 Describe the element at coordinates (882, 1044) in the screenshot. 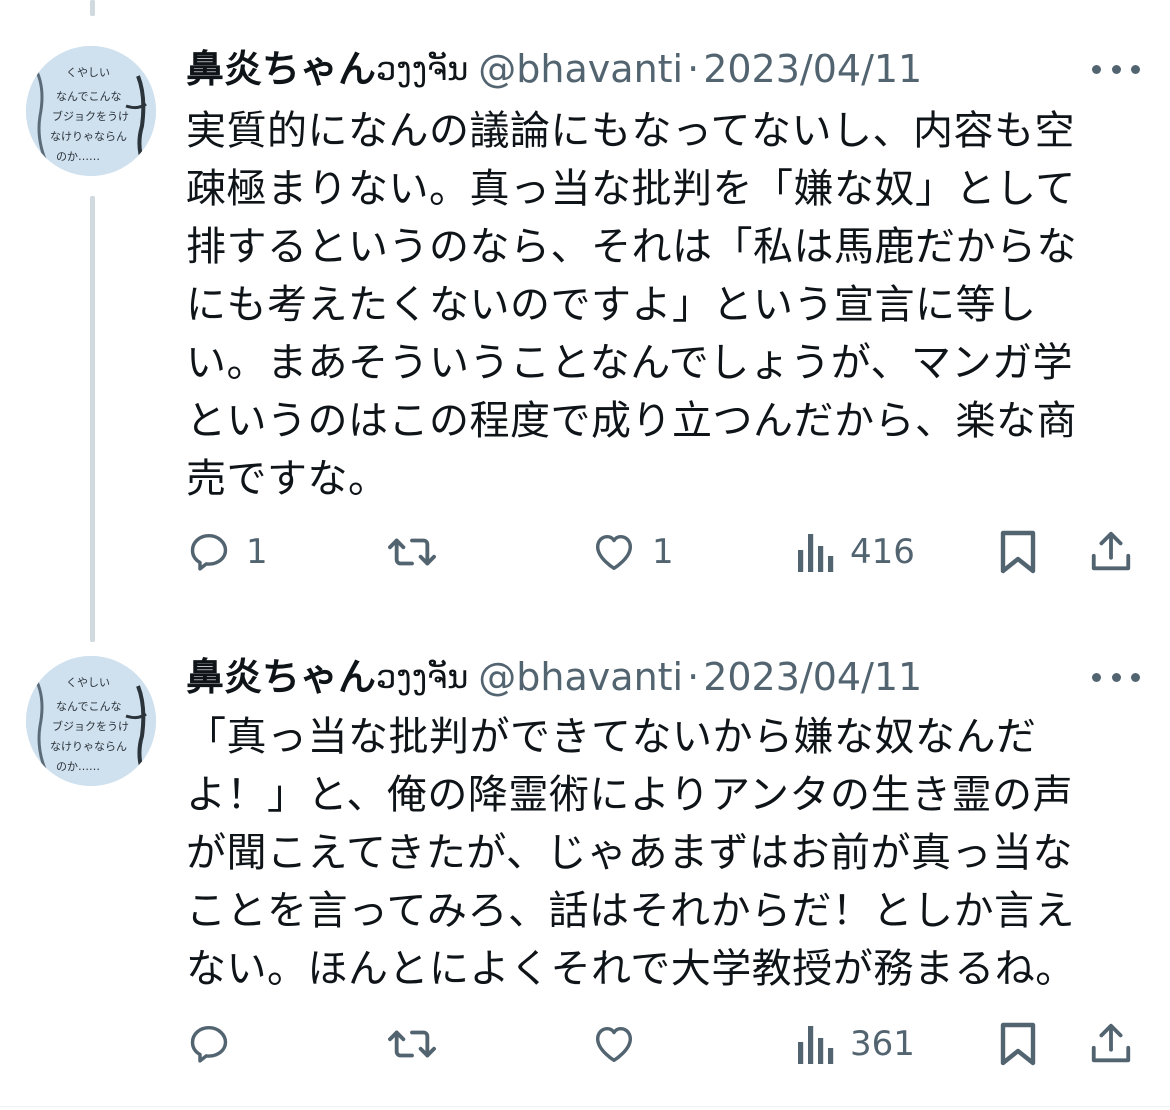

I see `view-count: 361` at that location.